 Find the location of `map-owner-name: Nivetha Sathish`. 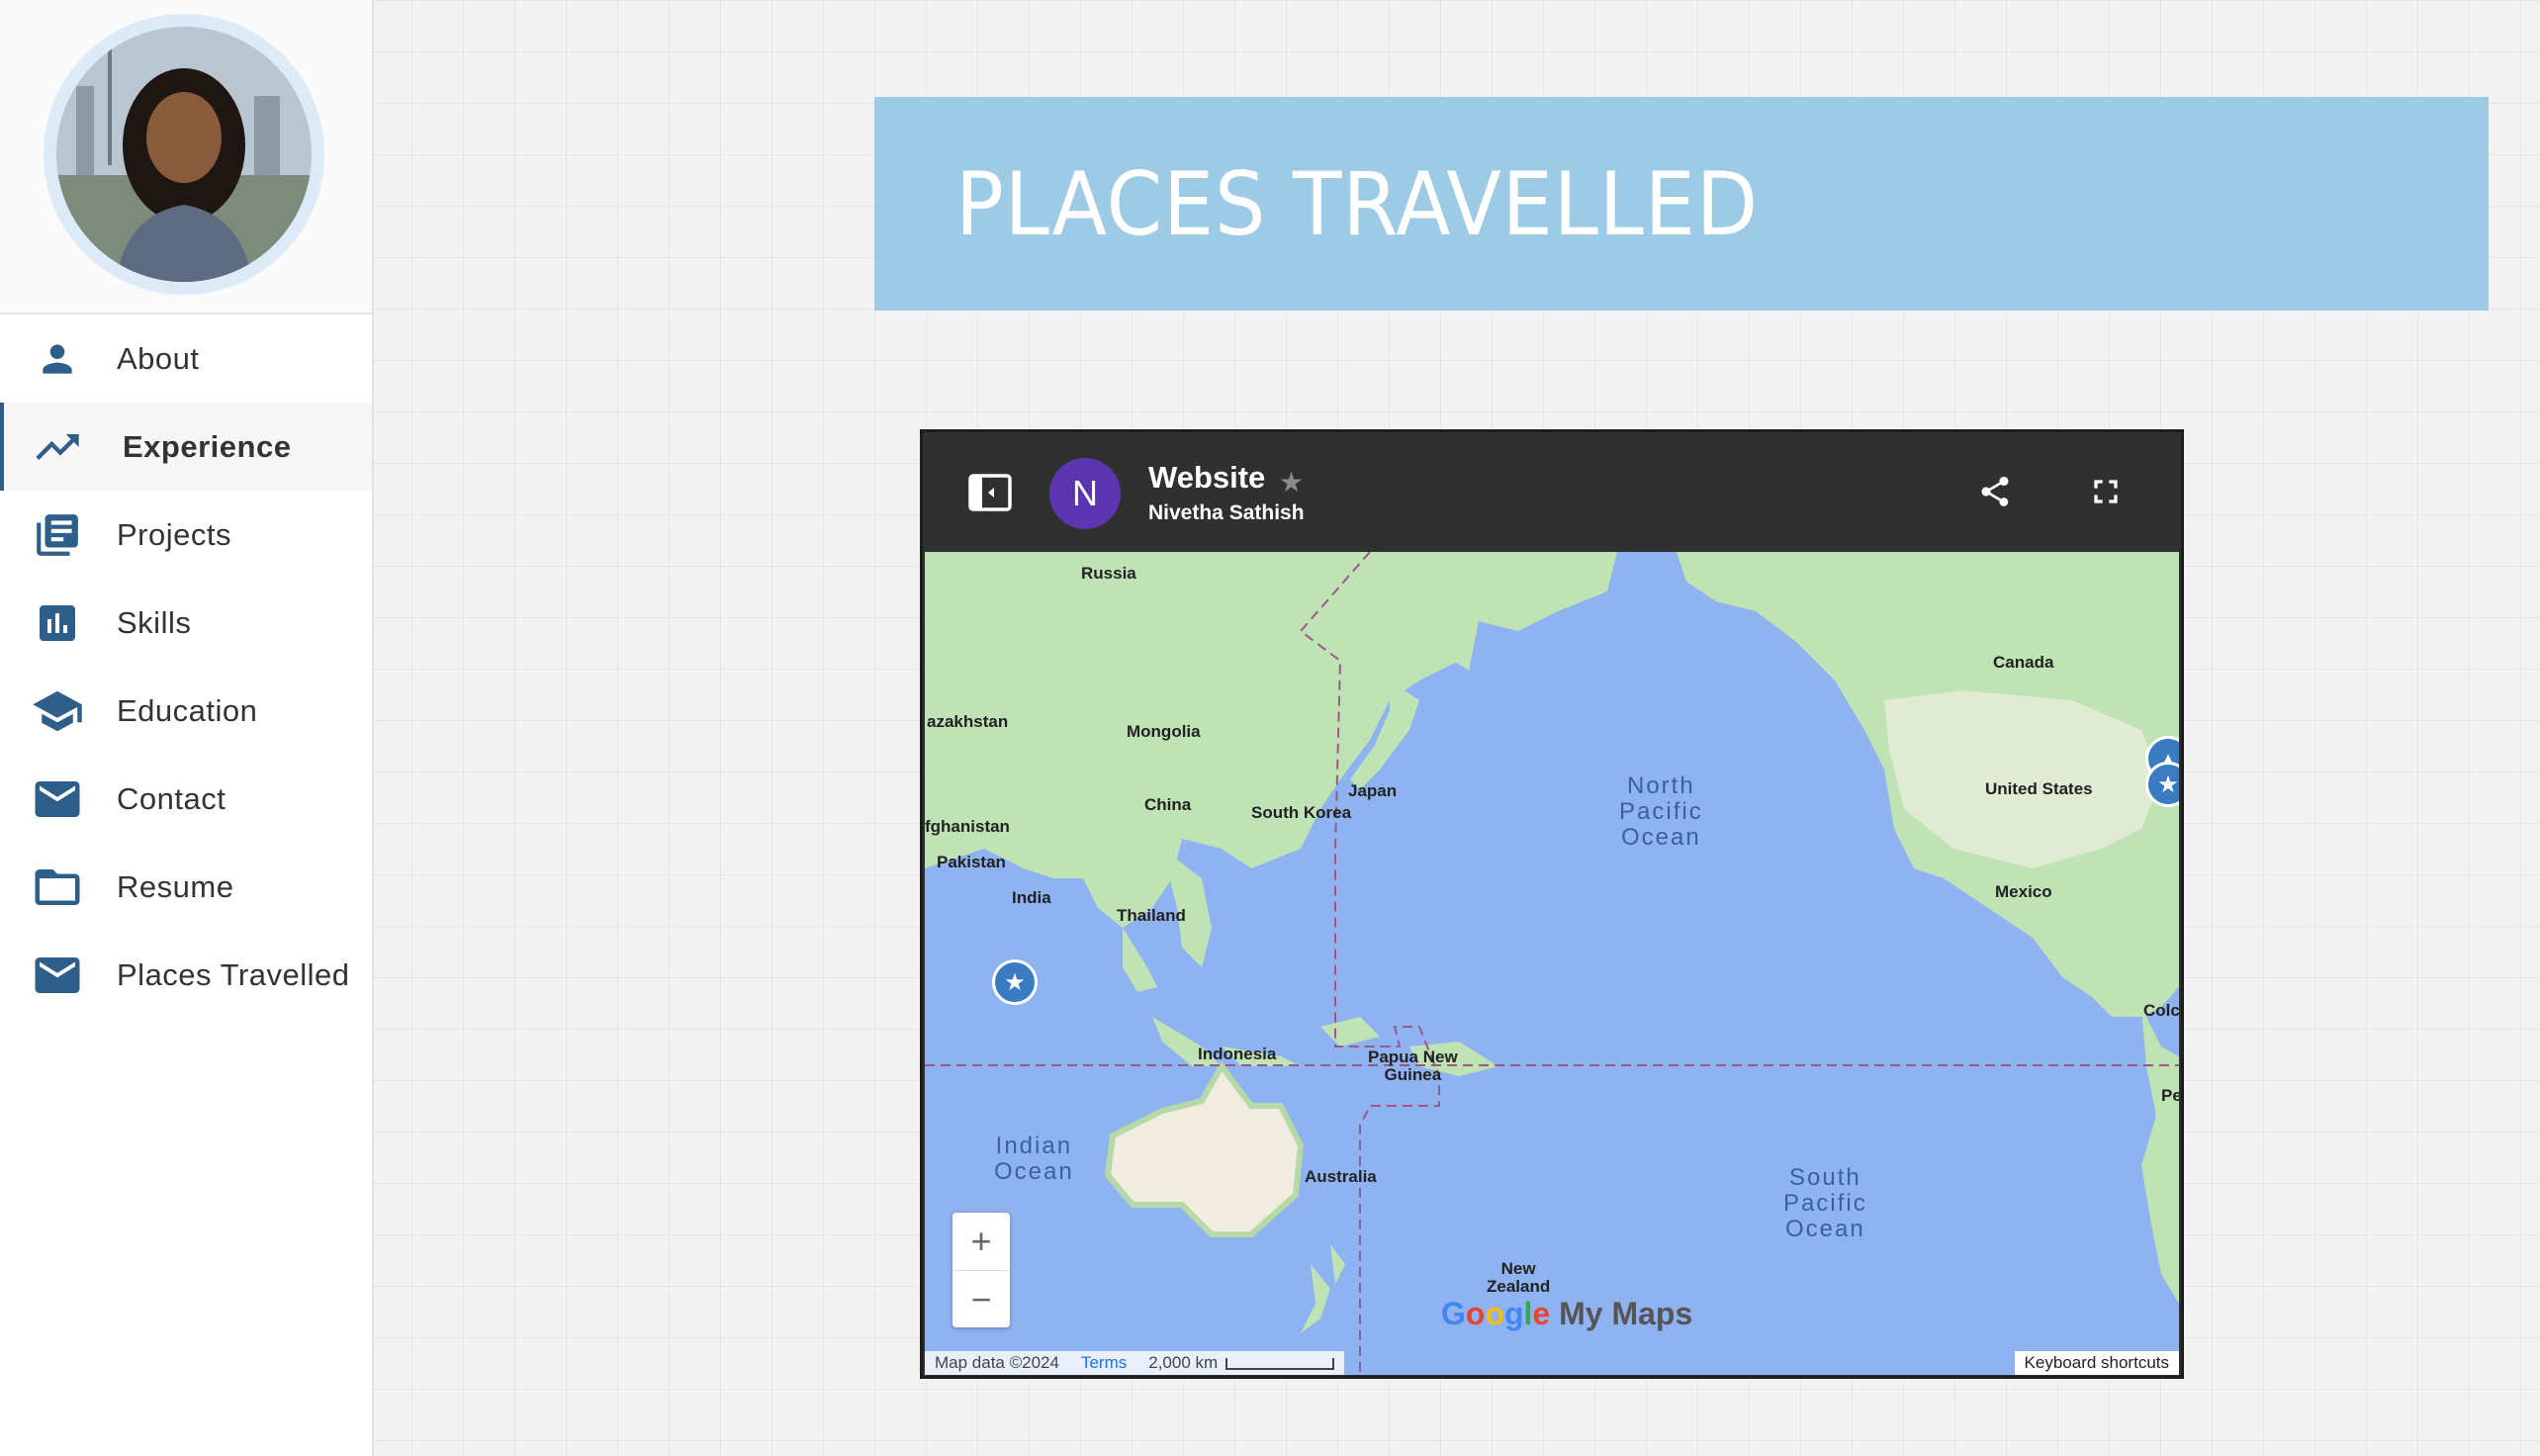

map-owner-name: Nivetha Sathish is located at coordinates (1227, 512).